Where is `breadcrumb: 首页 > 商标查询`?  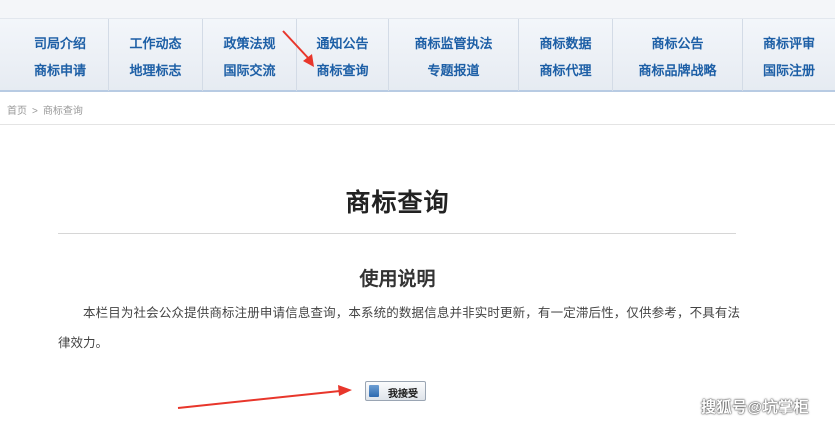
breadcrumb: 首页 > 商标查询 is located at coordinates (45, 109).